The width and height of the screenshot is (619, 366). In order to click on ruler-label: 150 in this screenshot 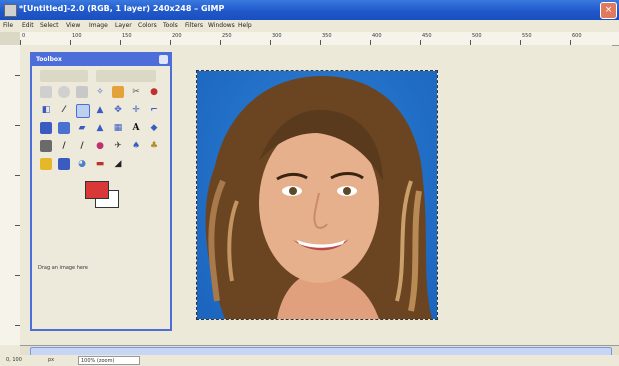, I will do `click(127, 36)`.